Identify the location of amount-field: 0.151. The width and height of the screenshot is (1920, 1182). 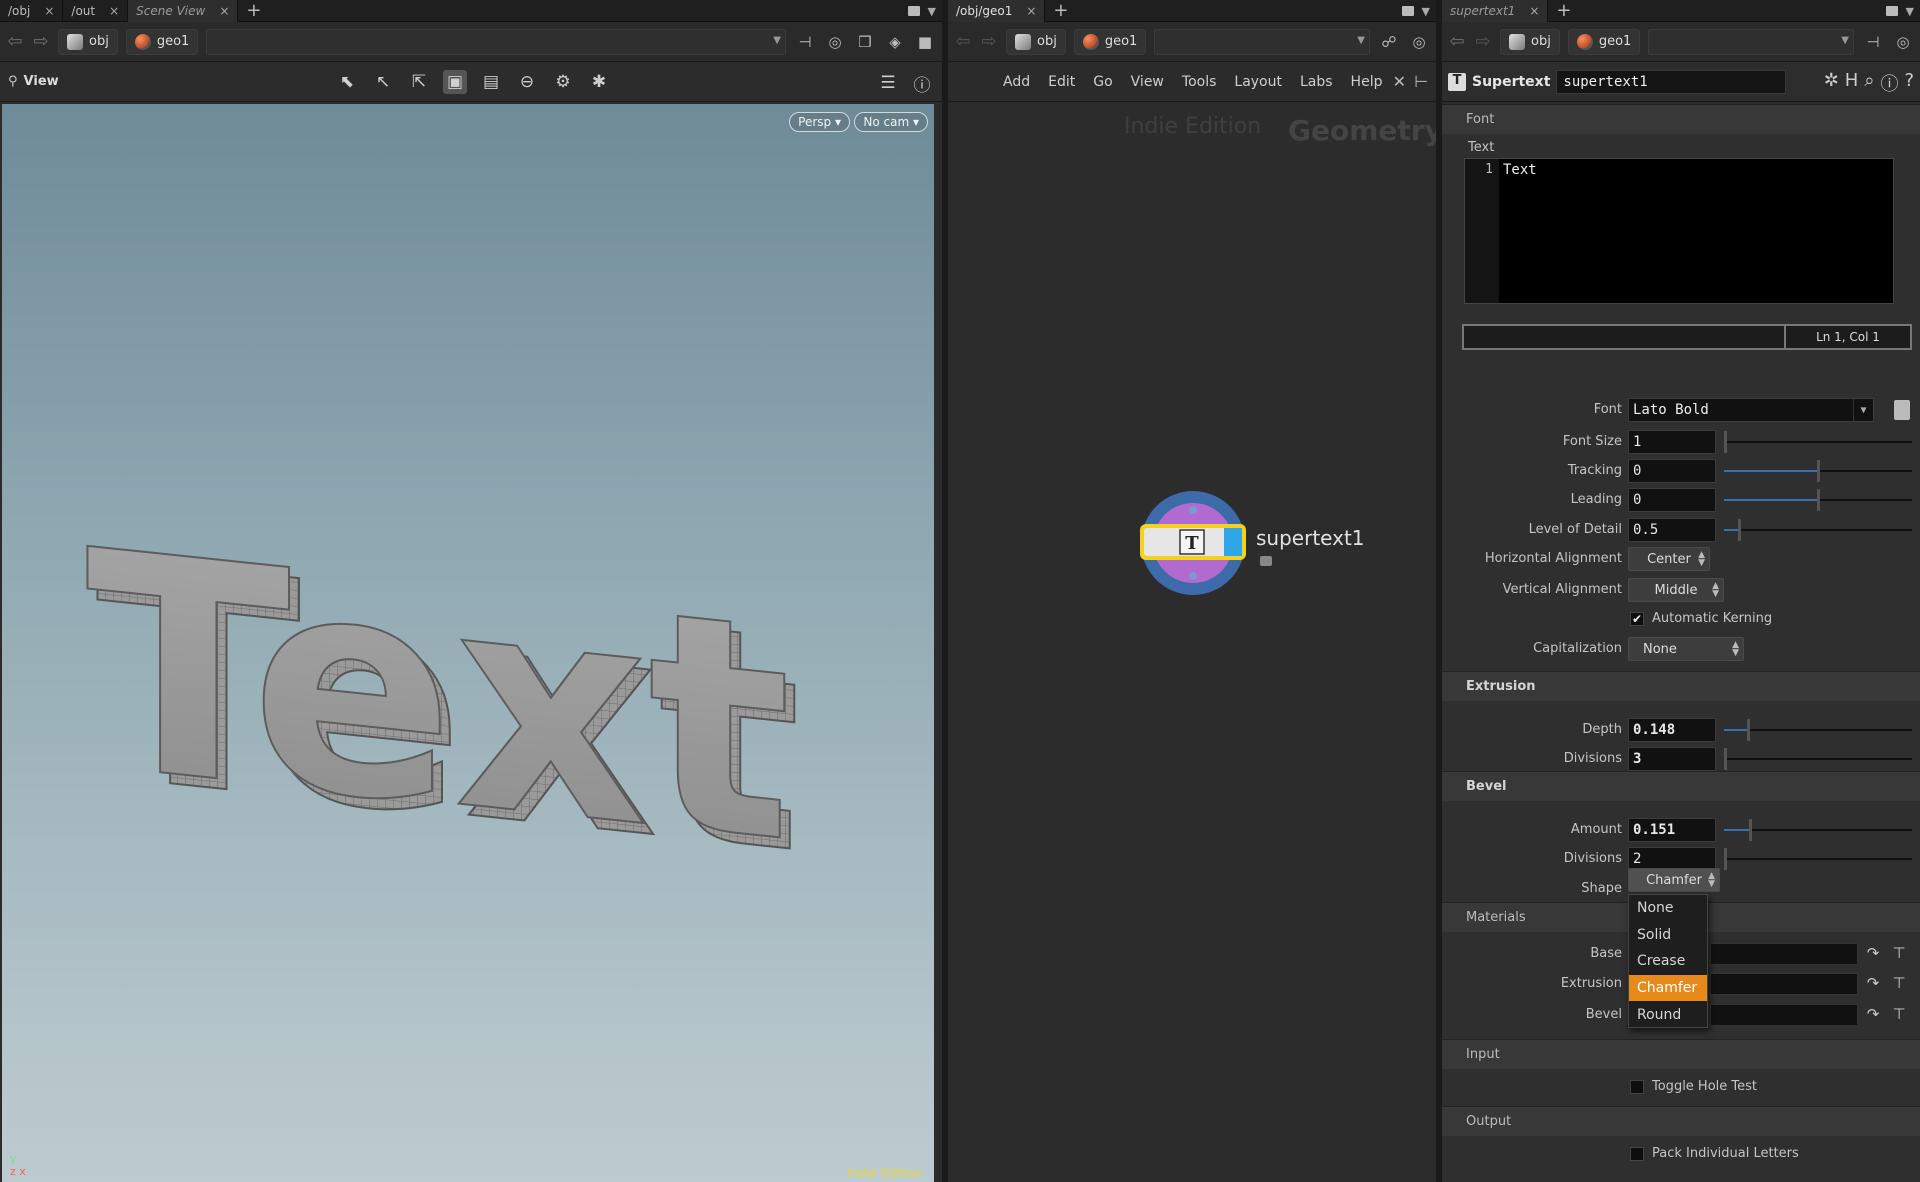
(1672, 830).